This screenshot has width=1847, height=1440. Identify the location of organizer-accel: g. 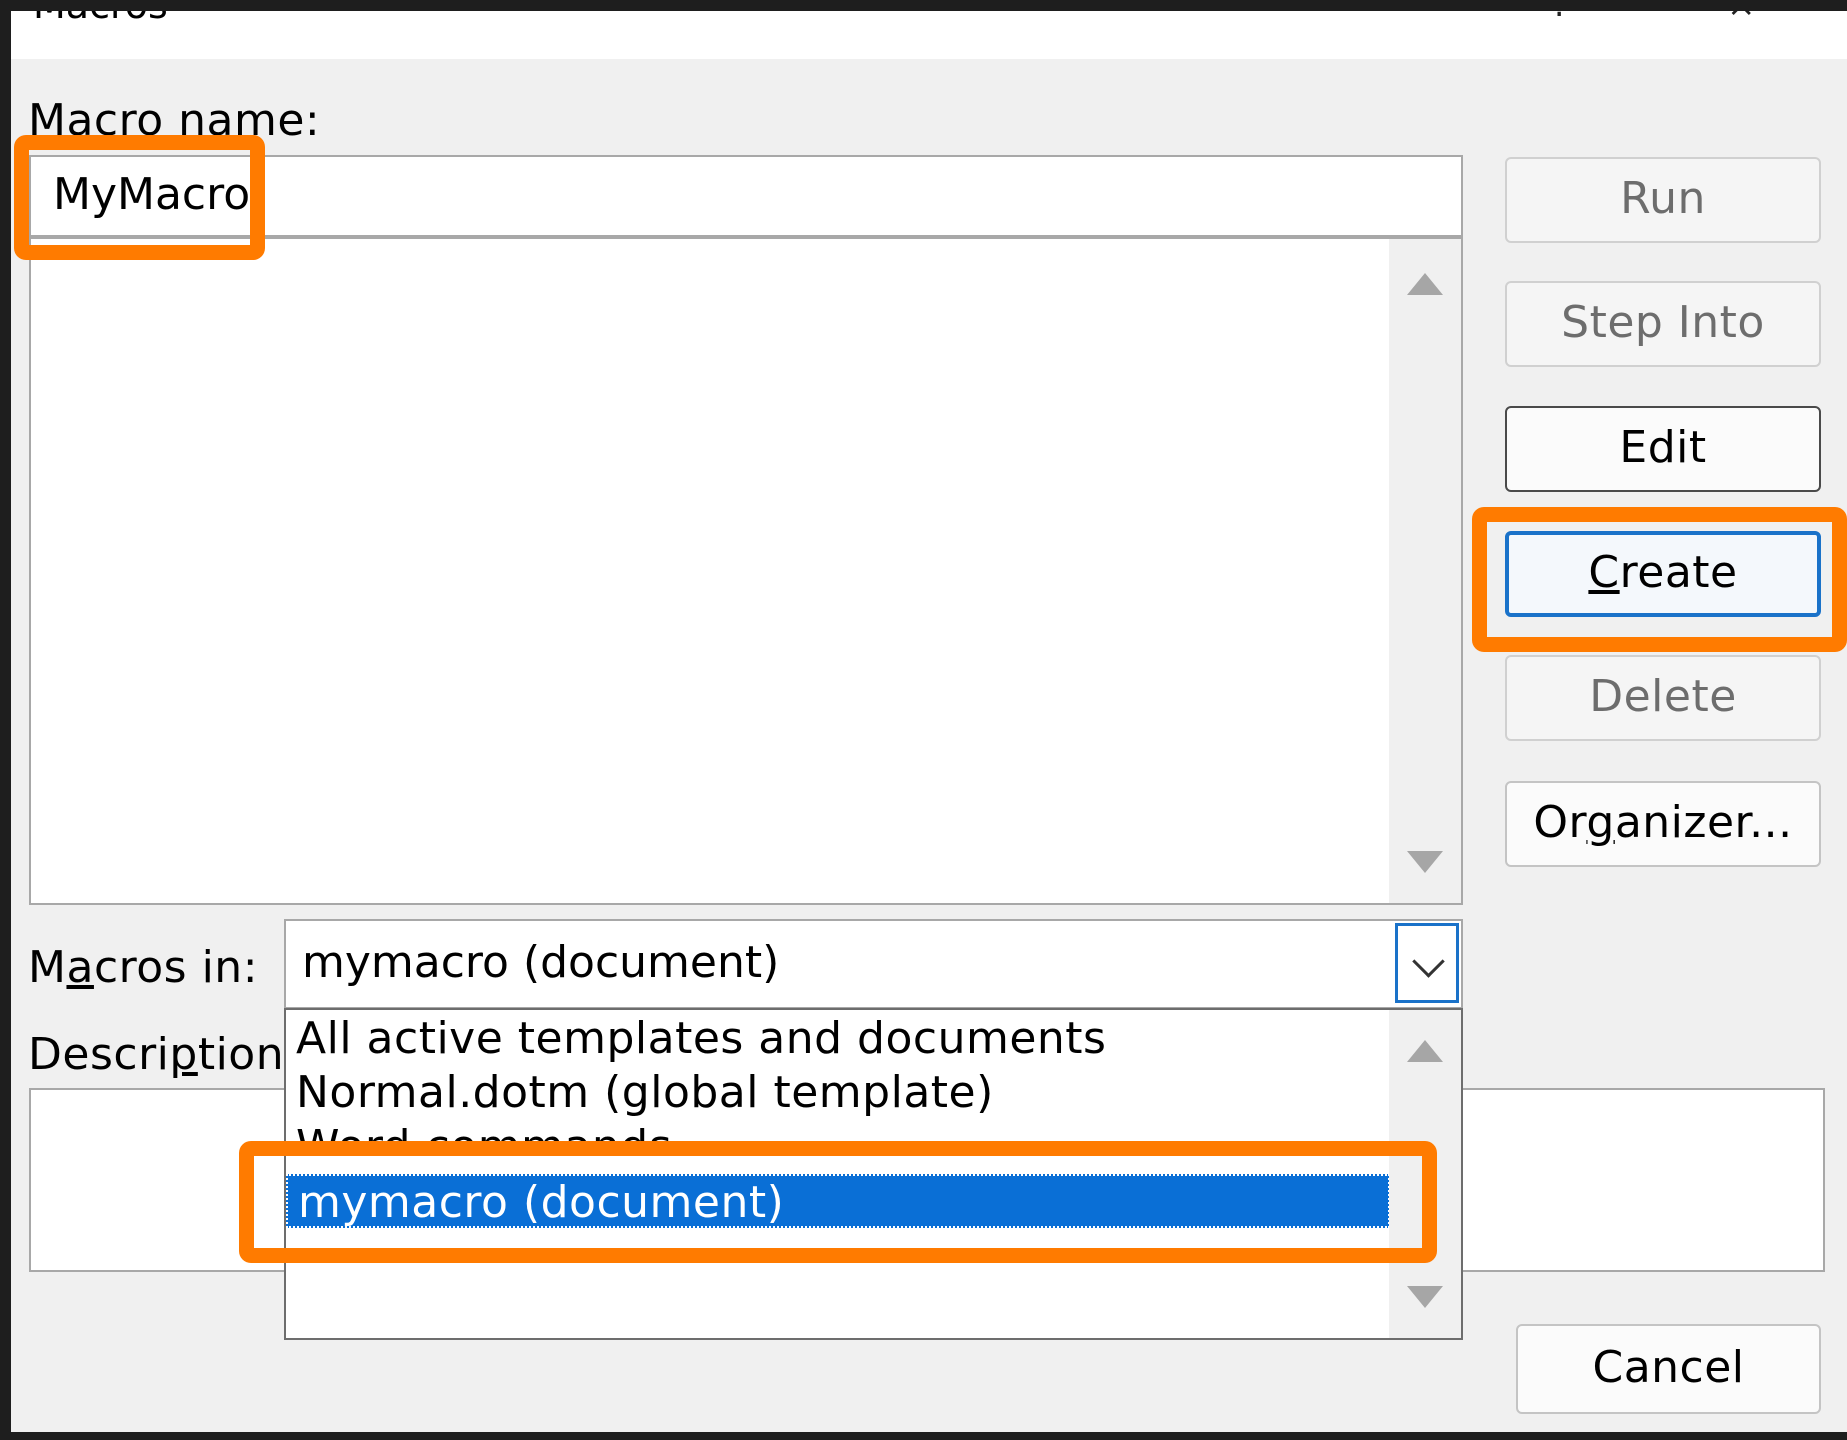
(1600, 822).